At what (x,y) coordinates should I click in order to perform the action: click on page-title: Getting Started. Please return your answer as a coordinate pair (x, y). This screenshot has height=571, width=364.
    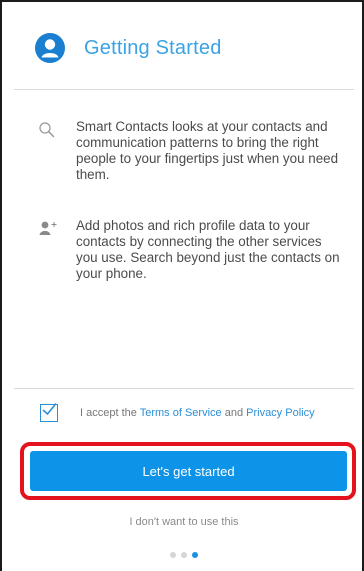
    Looking at the image, I should click on (153, 47).